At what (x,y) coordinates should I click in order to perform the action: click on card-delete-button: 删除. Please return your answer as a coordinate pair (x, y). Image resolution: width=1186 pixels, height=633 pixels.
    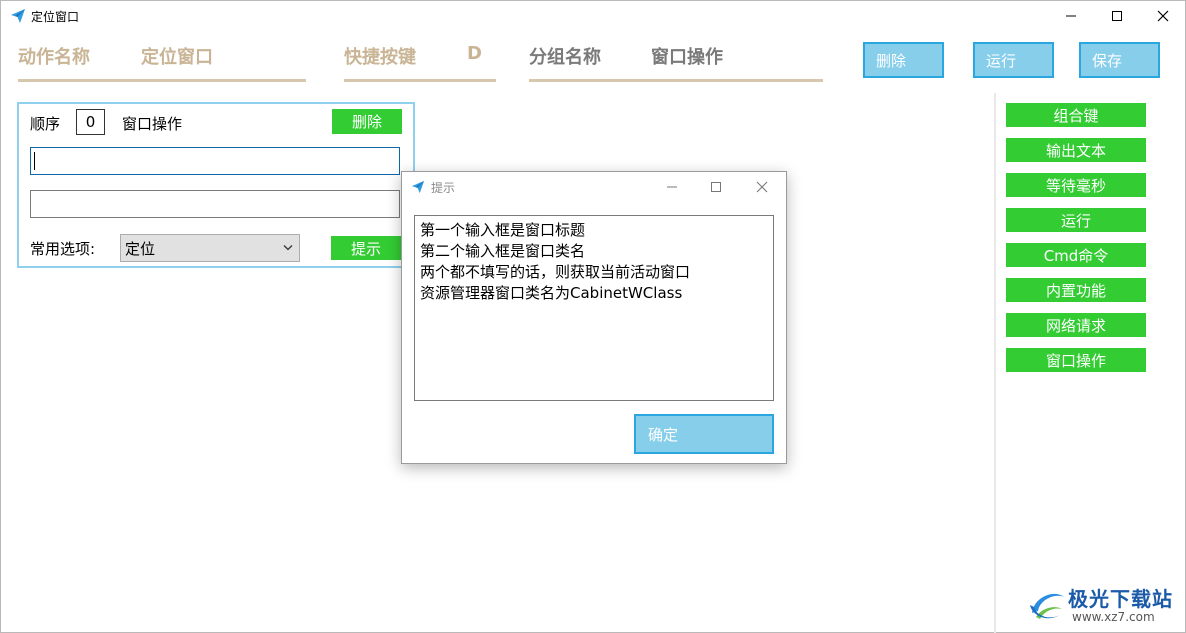
    Looking at the image, I should click on (367, 121).